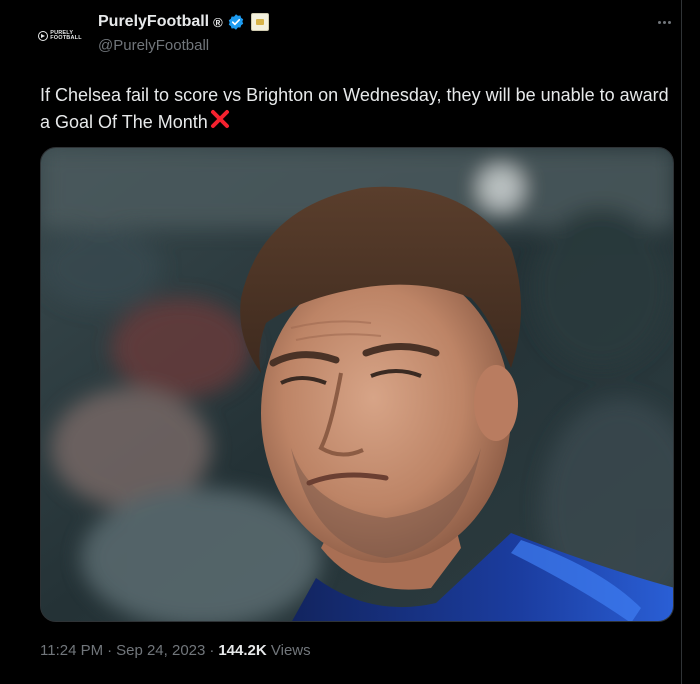  What do you see at coordinates (71, 650) in the screenshot?
I see `tweet-time: 11:24 PM` at bounding box center [71, 650].